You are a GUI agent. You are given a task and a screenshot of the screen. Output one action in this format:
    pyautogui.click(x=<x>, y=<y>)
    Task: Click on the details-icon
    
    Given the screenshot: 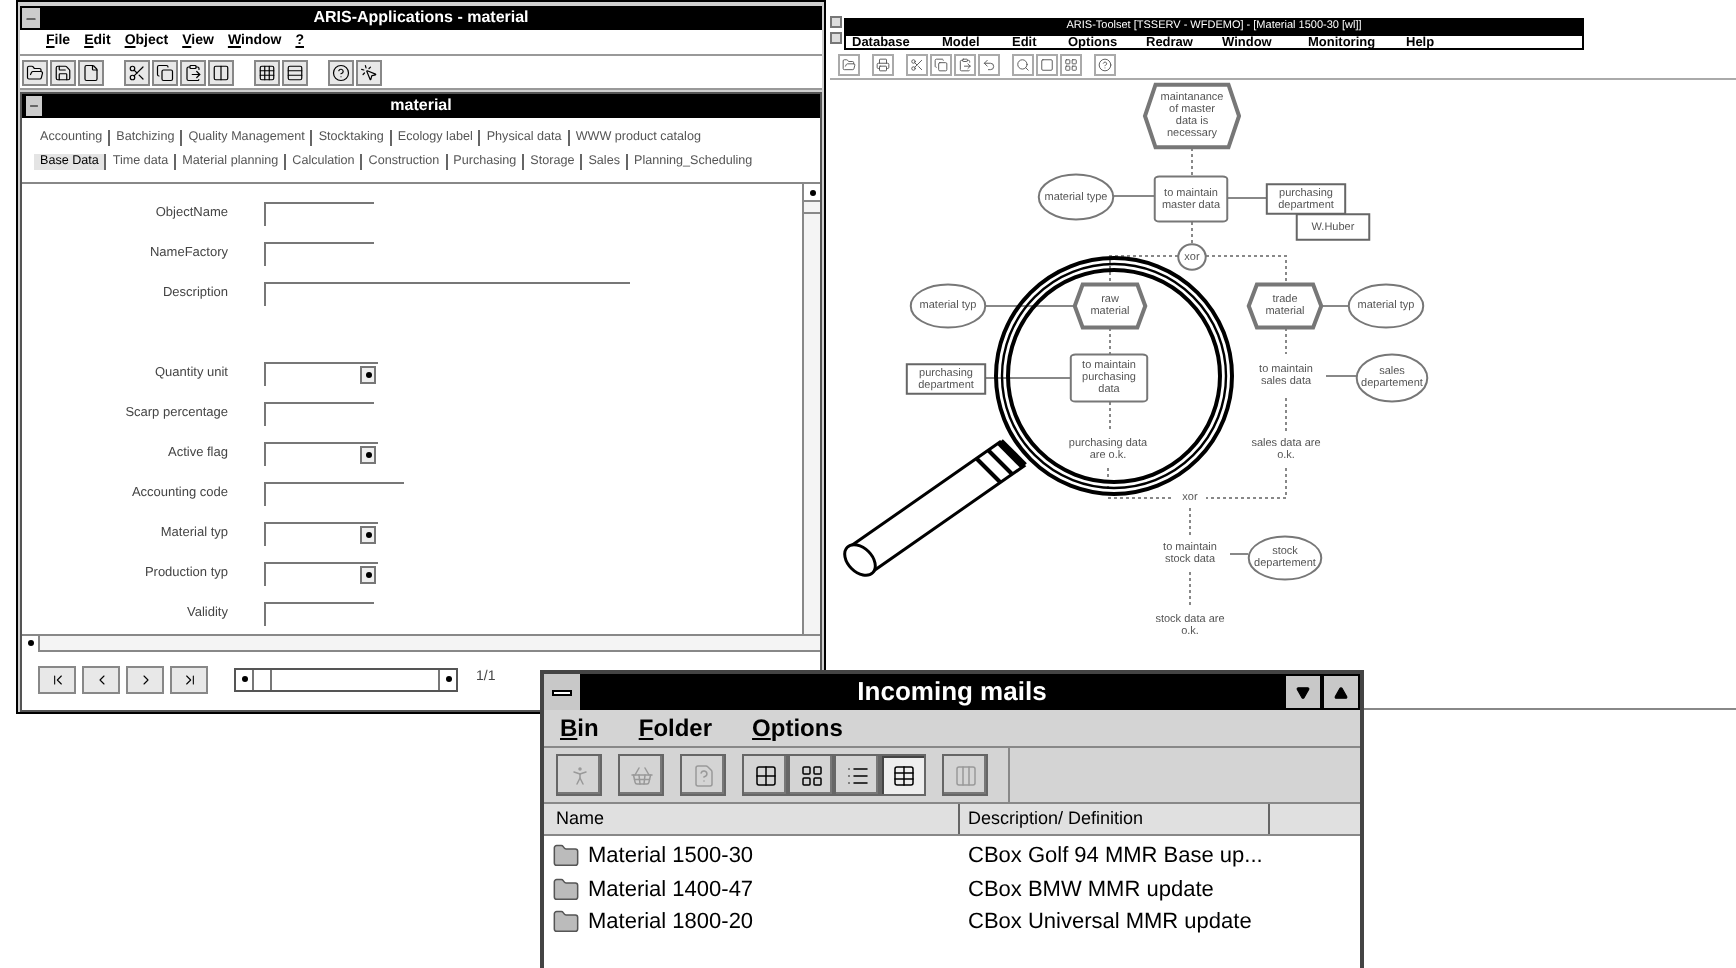 What is the action you would take?
    pyautogui.click(x=903, y=775)
    